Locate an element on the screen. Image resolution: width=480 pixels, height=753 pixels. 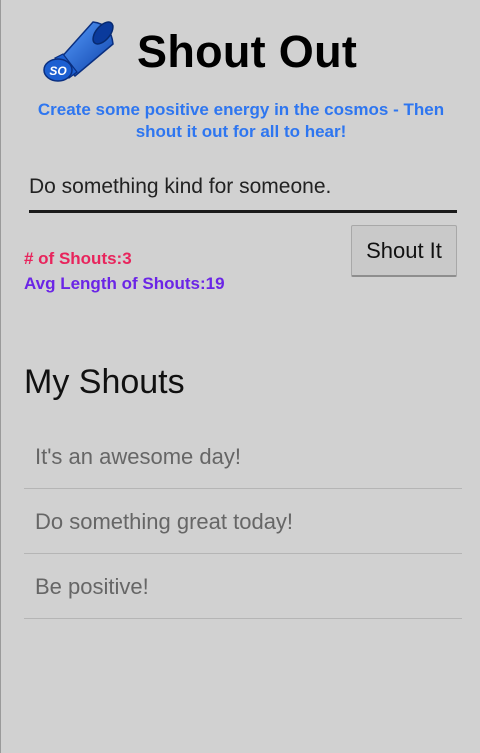
avg-length: Avg Length of Shouts:19 is located at coordinates (124, 283).